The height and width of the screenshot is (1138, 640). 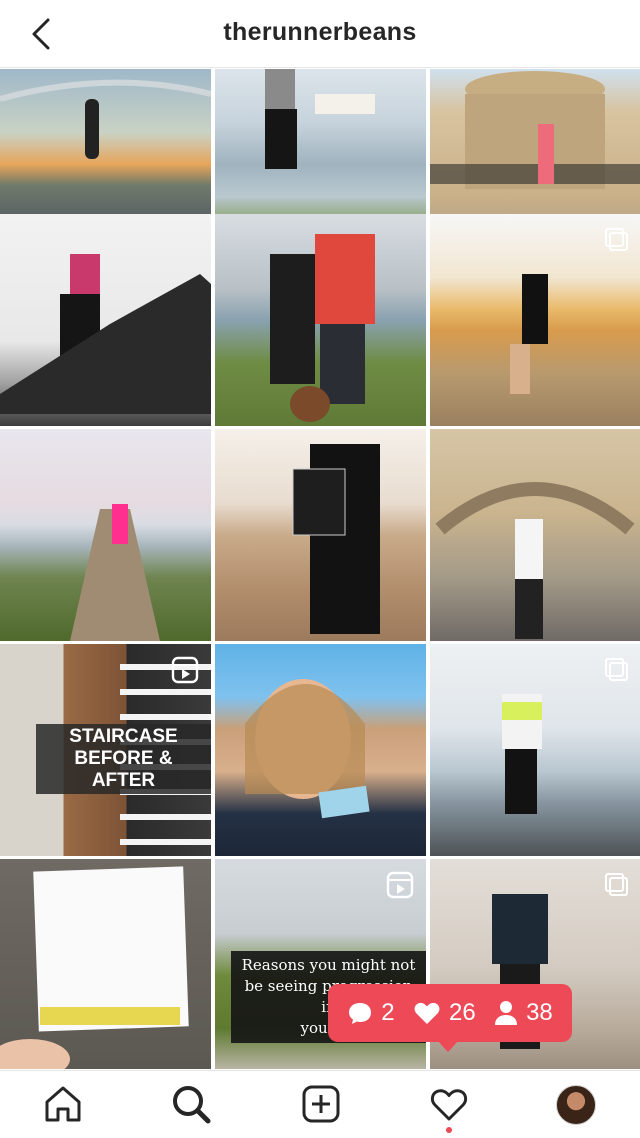 What do you see at coordinates (427, 1013) in the screenshot?
I see `heart-filled-icon` at bounding box center [427, 1013].